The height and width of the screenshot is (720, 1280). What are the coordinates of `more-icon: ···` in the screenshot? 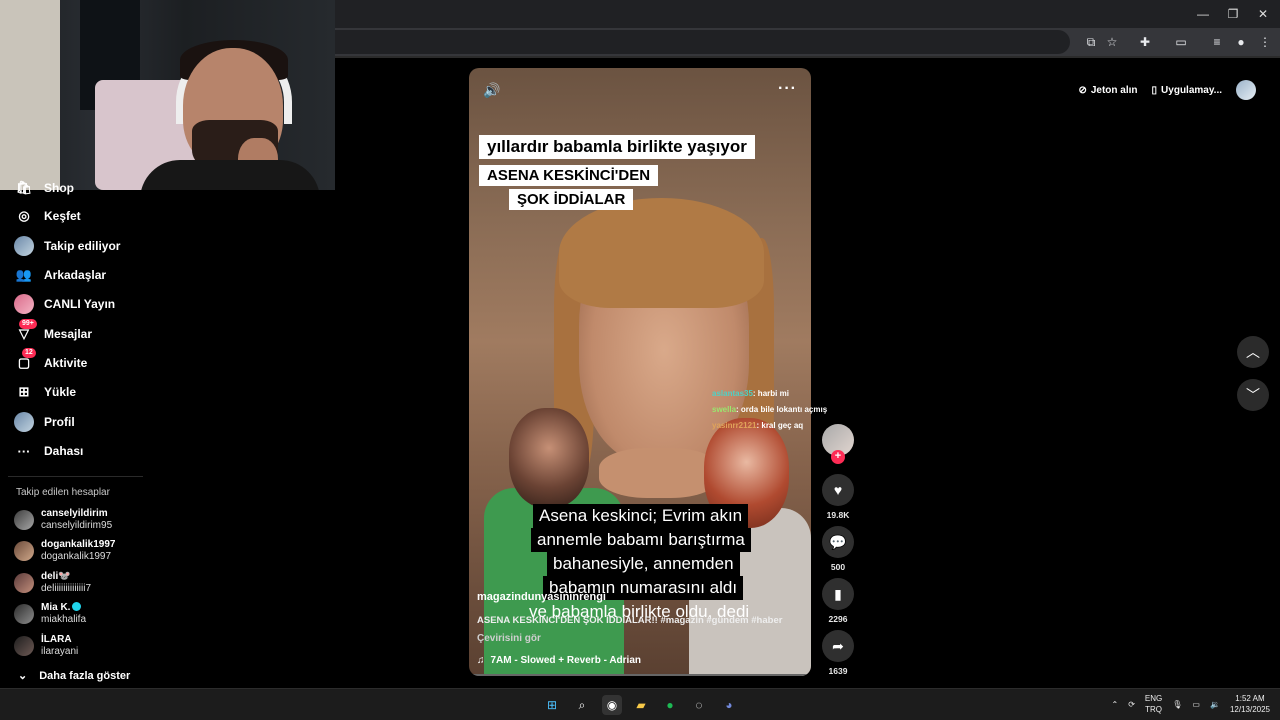 It's located at (24, 451).